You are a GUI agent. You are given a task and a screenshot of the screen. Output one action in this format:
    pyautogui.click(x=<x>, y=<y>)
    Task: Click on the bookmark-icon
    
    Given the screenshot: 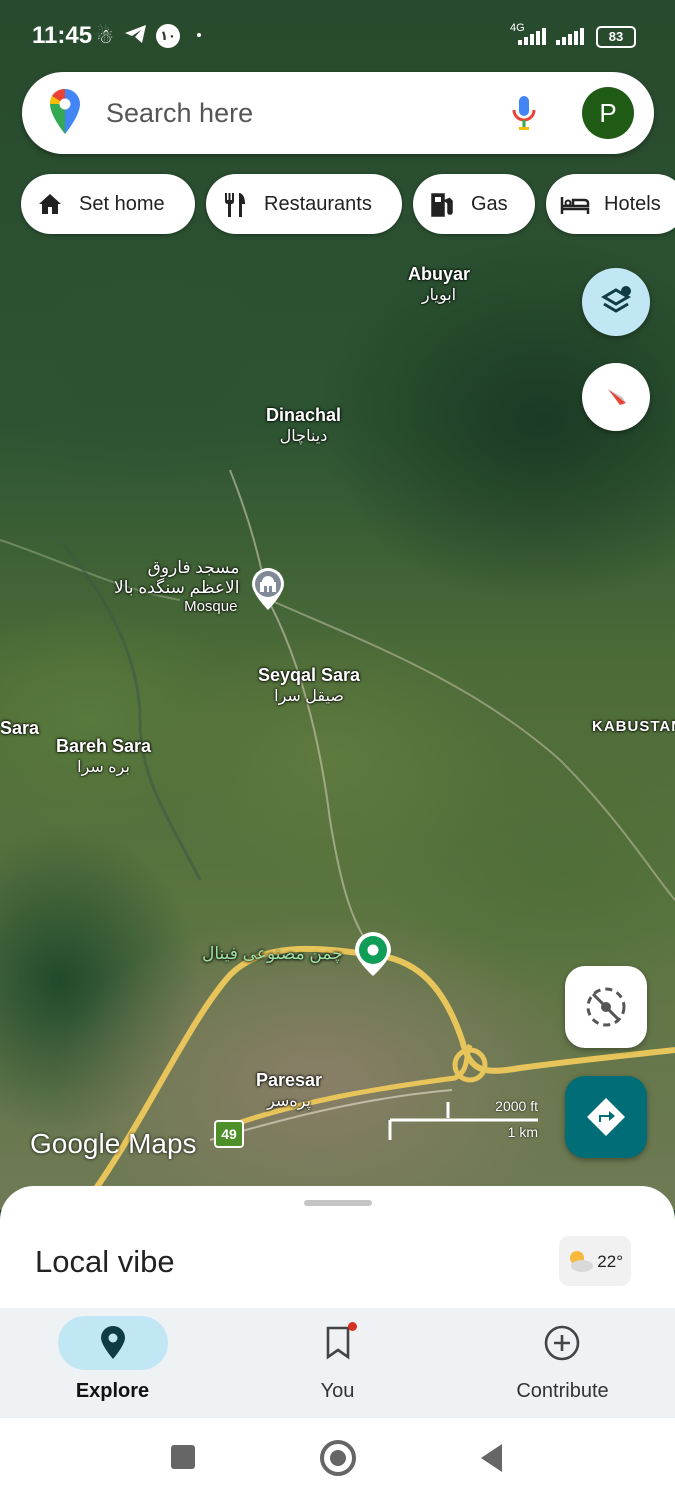 What is the action you would take?
    pyautogui.click(x=338, y=1343)
    